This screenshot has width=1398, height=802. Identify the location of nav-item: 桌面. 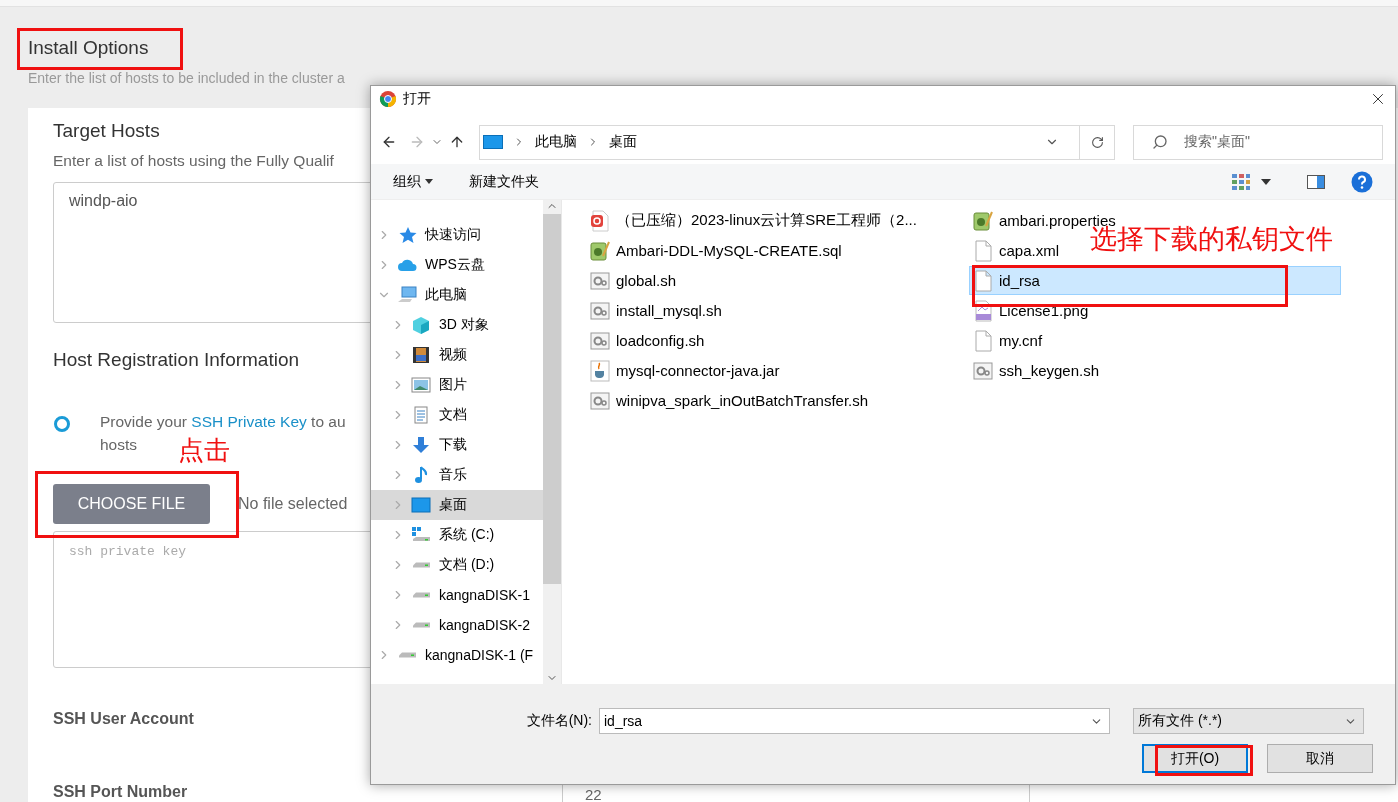
(457, 505).